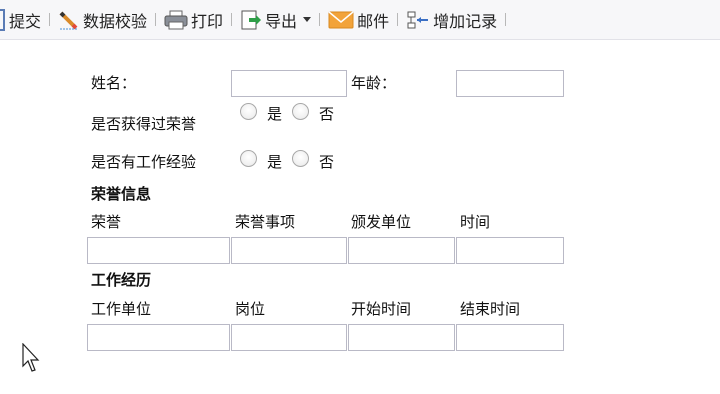  What do you see at coordinates (248, 158) in the screenshot?
I see `work-yes-radio` at bounding box center [248, 158].